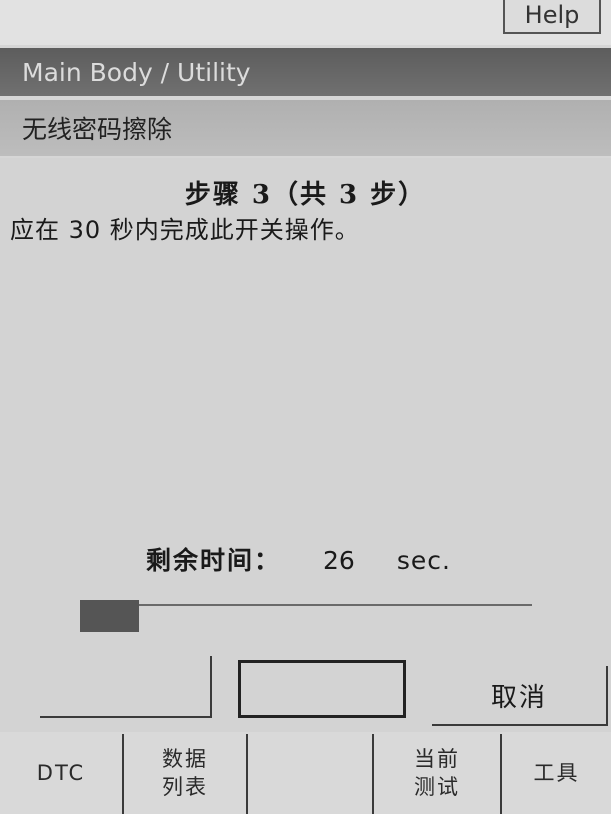  What do you see at coordinates (305, 195) in the screenshot?
I see `step-indicator: 步骤 3（共 3 步）` at bounding box center [305, 195].